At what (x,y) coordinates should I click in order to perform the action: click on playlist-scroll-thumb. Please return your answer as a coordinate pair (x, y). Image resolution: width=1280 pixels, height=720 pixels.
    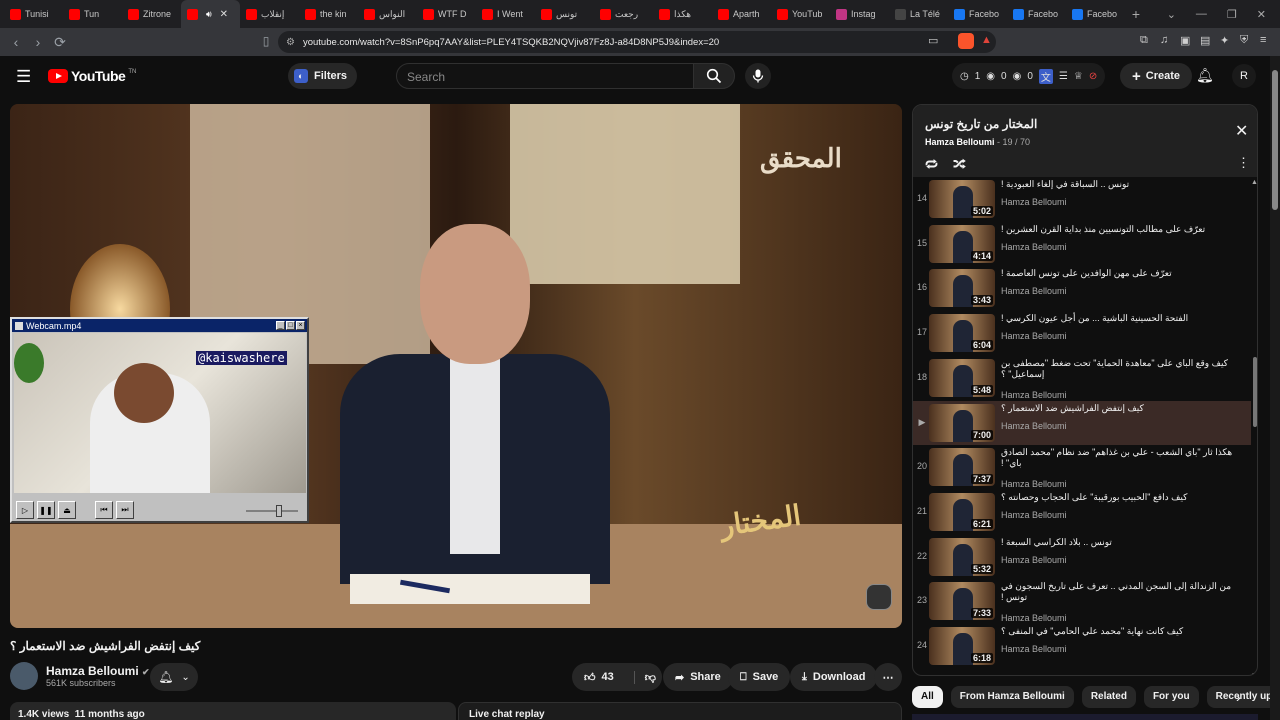
    Looking at the image, I should click on (1255, 392).